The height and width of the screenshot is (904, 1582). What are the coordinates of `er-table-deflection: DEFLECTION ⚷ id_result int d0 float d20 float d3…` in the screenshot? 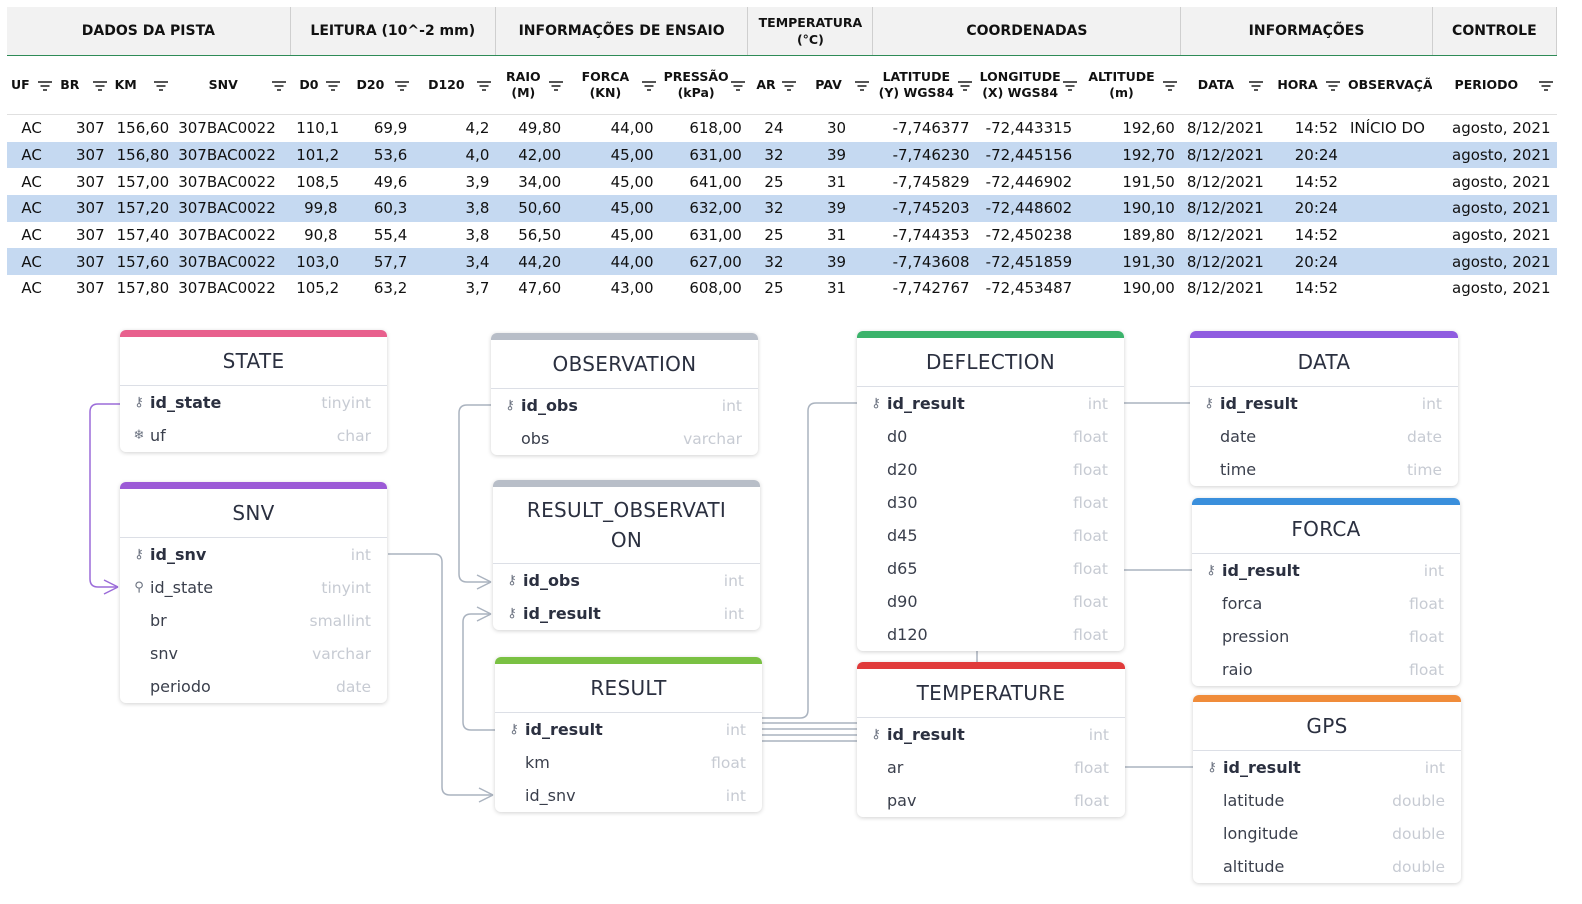 It's located at (990, 491).